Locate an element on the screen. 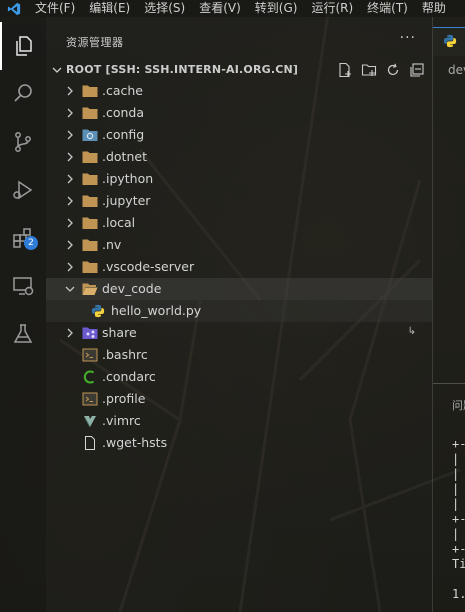  symlink-icon: ↳ is located at coordinates (411, 331).